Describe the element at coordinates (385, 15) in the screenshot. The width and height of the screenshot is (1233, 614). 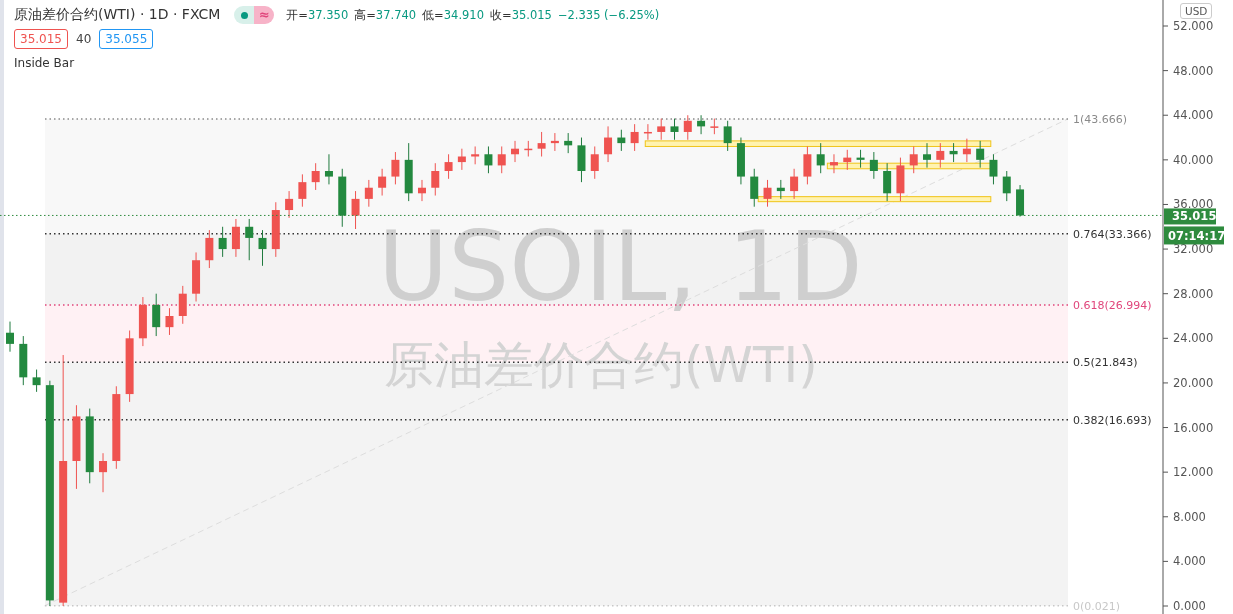
I see `ohlc-value: 高=37.740` at that location.